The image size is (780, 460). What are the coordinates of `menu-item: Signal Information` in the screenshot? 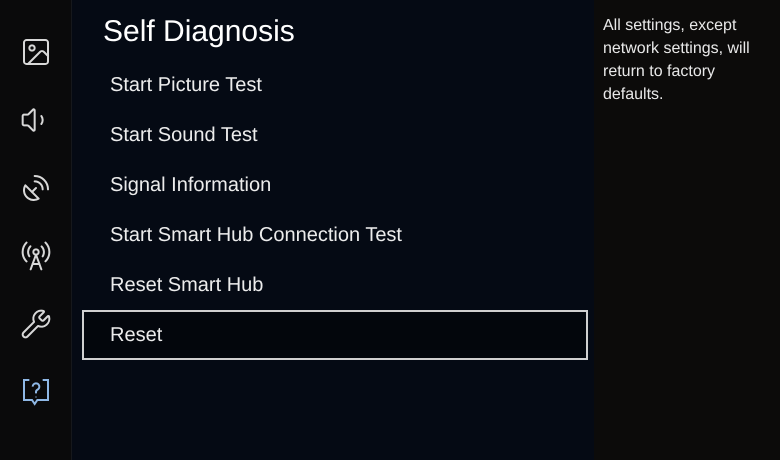 It's located at (335, 185).